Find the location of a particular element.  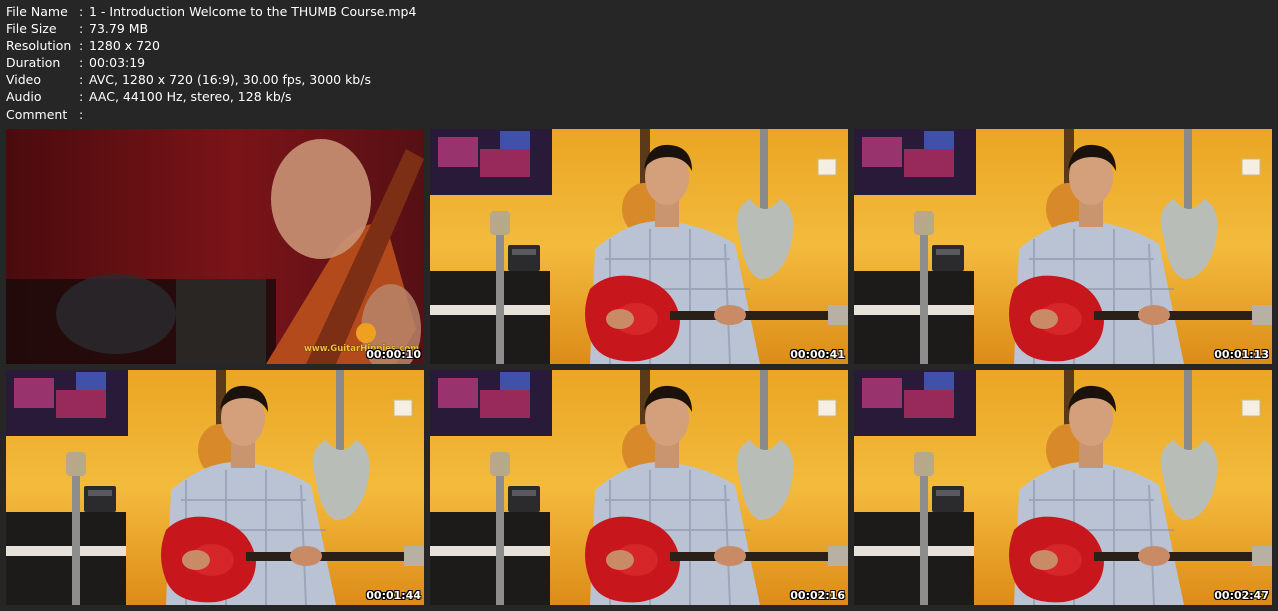

info-label: Duration is located at coordinates (33, 63).